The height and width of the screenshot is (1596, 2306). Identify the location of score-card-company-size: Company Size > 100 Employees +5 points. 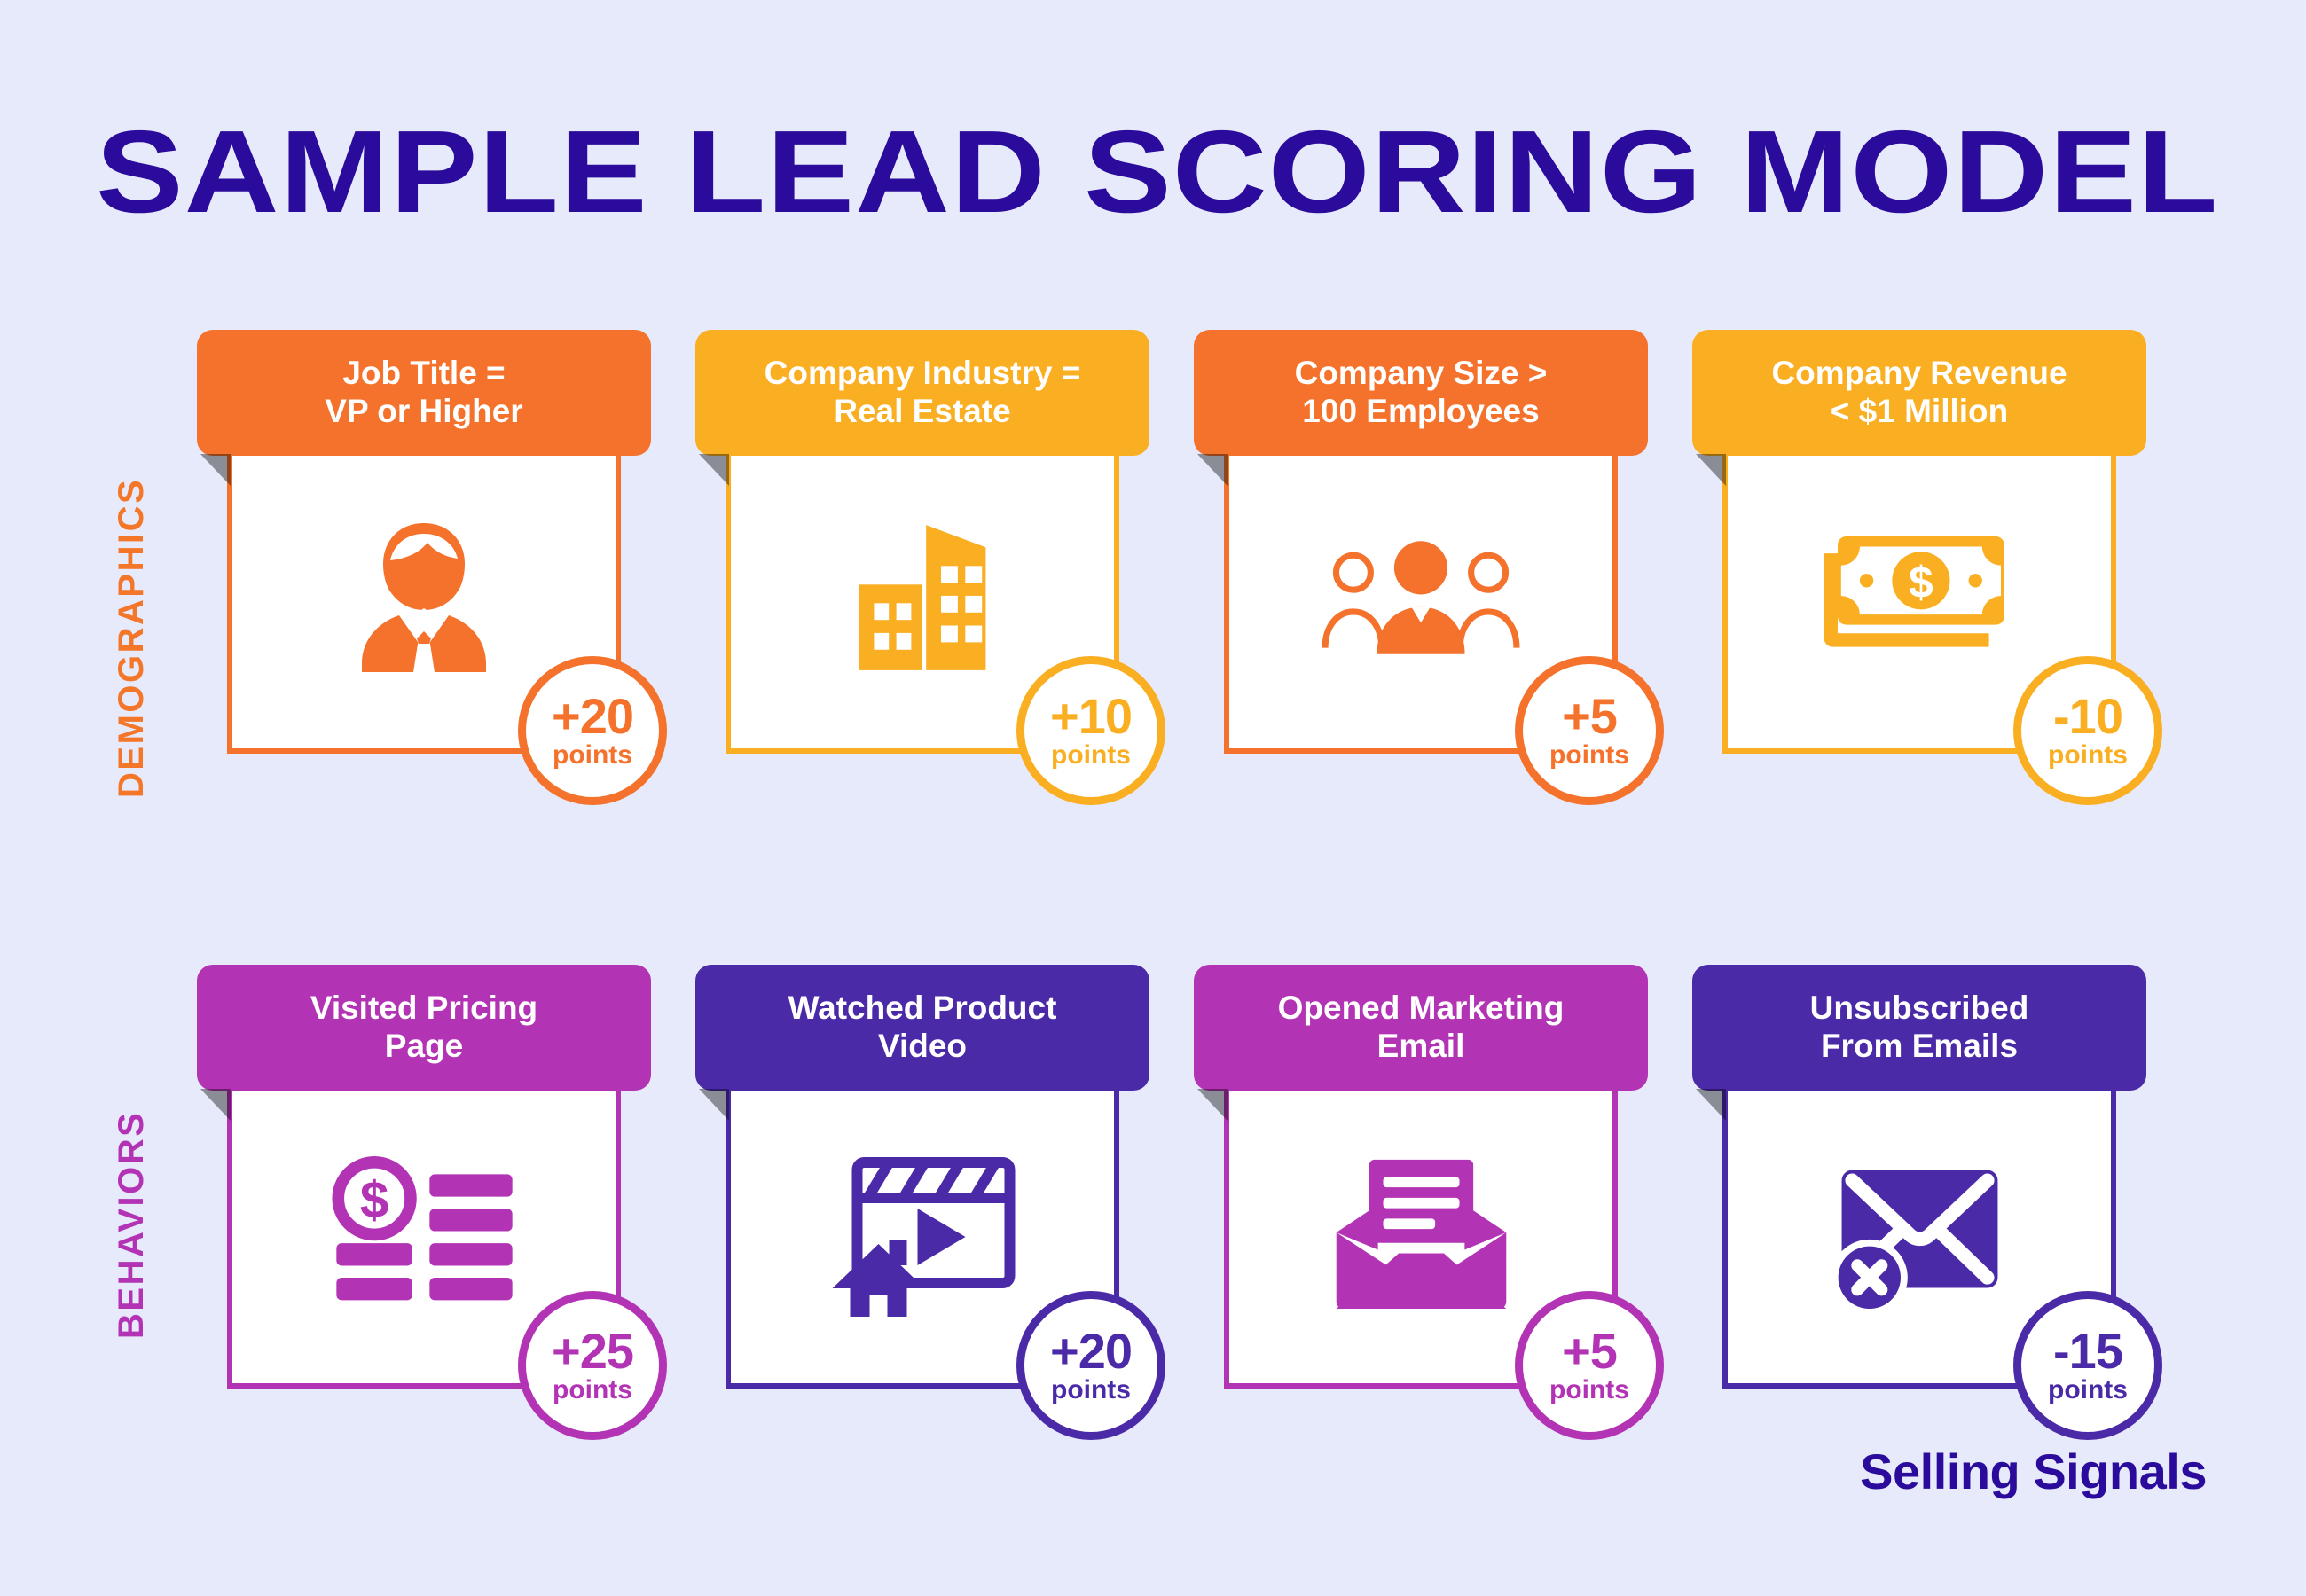
(1429, 567).